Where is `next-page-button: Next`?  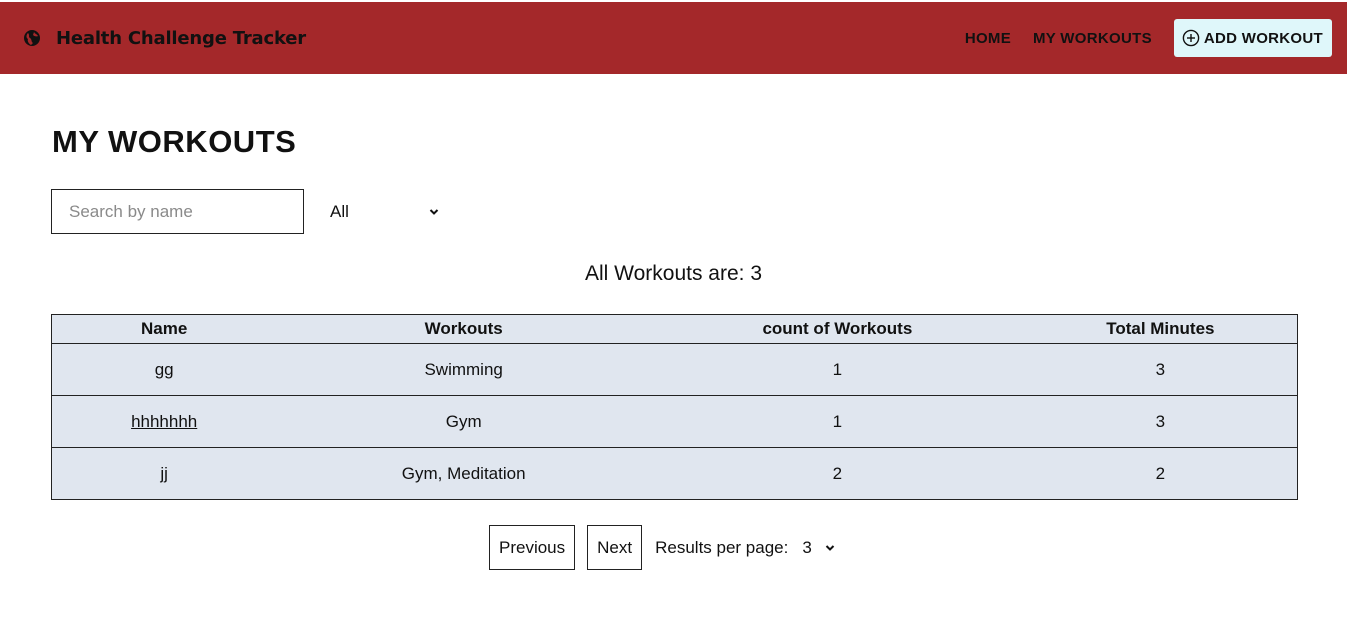
next-page-button: Next is located at coordinates (615, 547).